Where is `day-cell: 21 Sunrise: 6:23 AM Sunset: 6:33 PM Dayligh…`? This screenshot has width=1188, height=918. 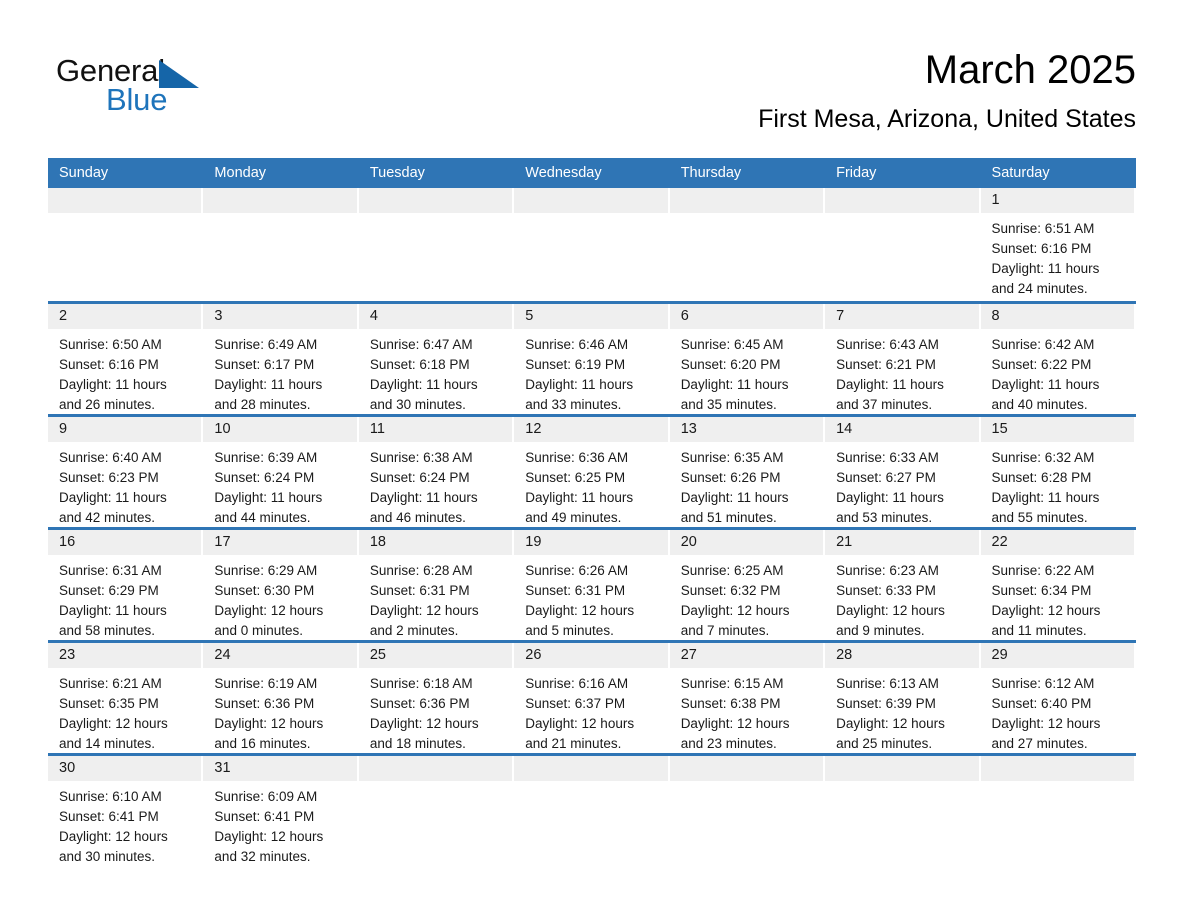 day-cell: 21 Sunrise: 6:23 AM Sunset: 6:33 PM Dayligh… is located at coordinates (903, 585).